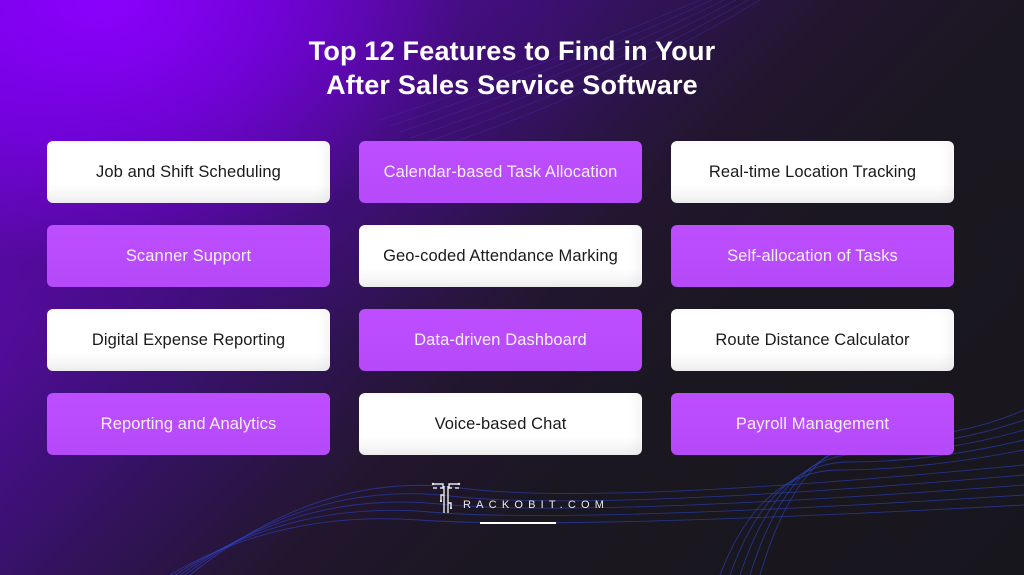 The height and width of the screenshot is (575, 1024). I want to click on feature-card-payroll-management: Payroll Management, so click(812, 424).